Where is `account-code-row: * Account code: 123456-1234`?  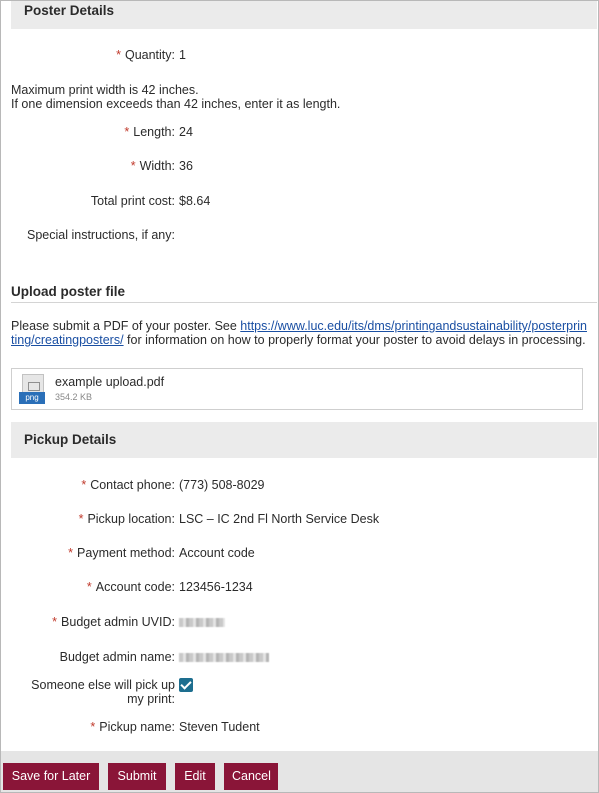
account-code-row: * Account code: 123456-1234 is located at coordinates (299, 590).